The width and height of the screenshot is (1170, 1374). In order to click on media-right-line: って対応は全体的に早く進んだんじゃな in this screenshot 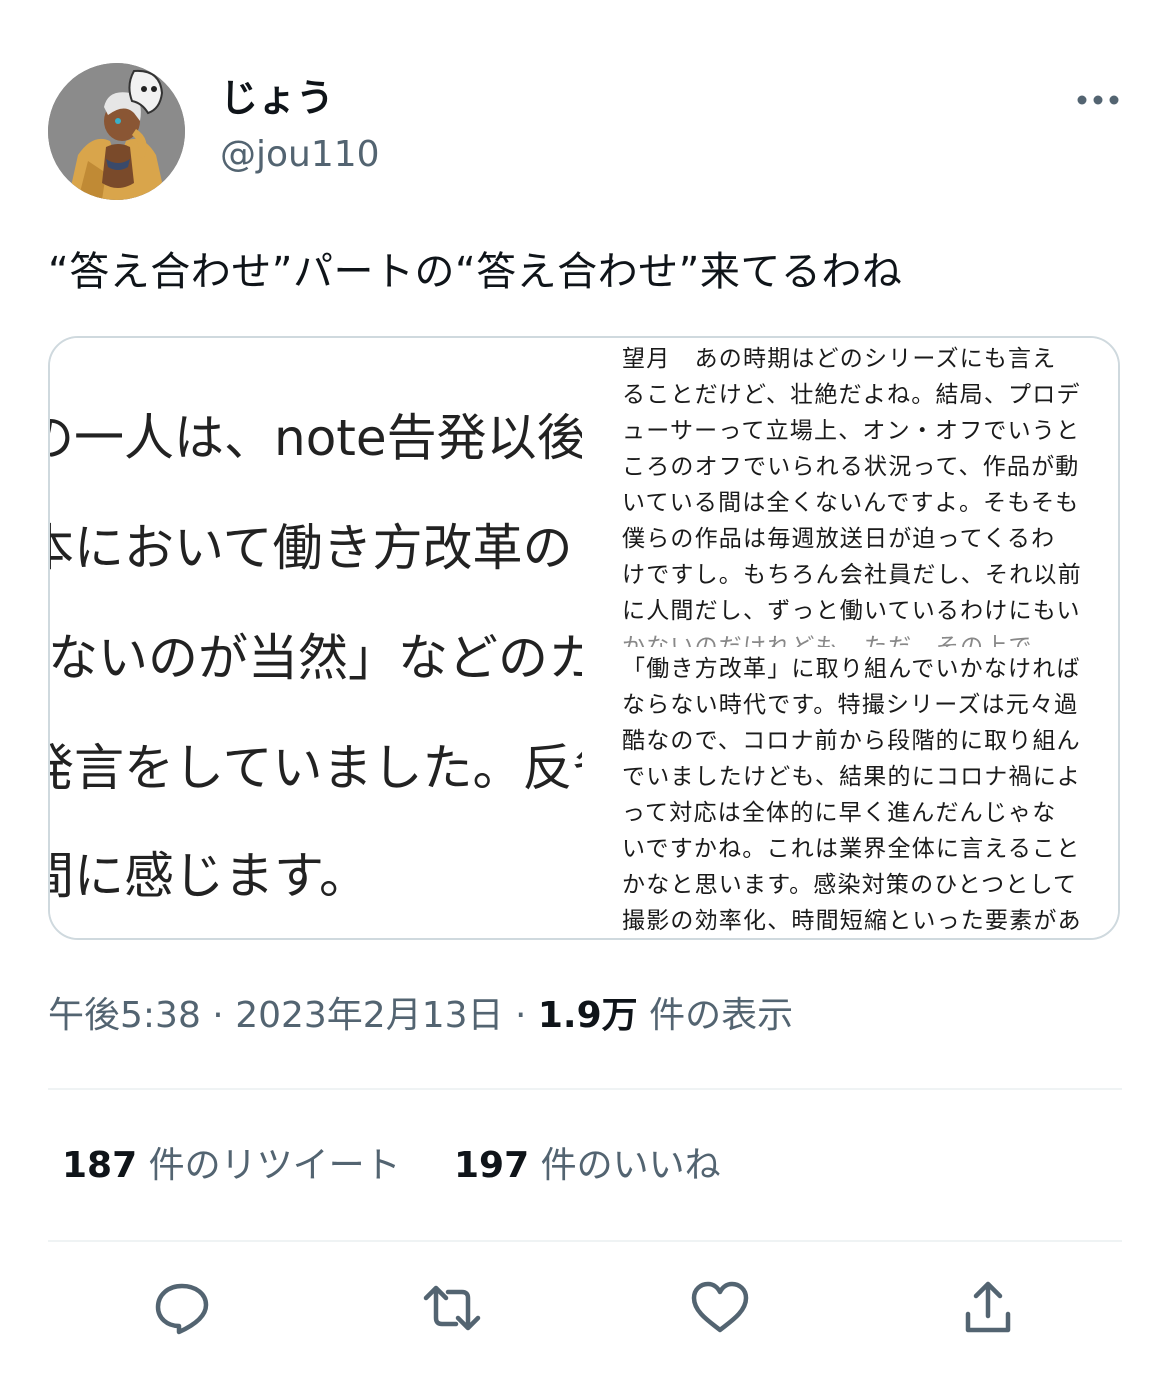, I will do `click(839, 813)`.